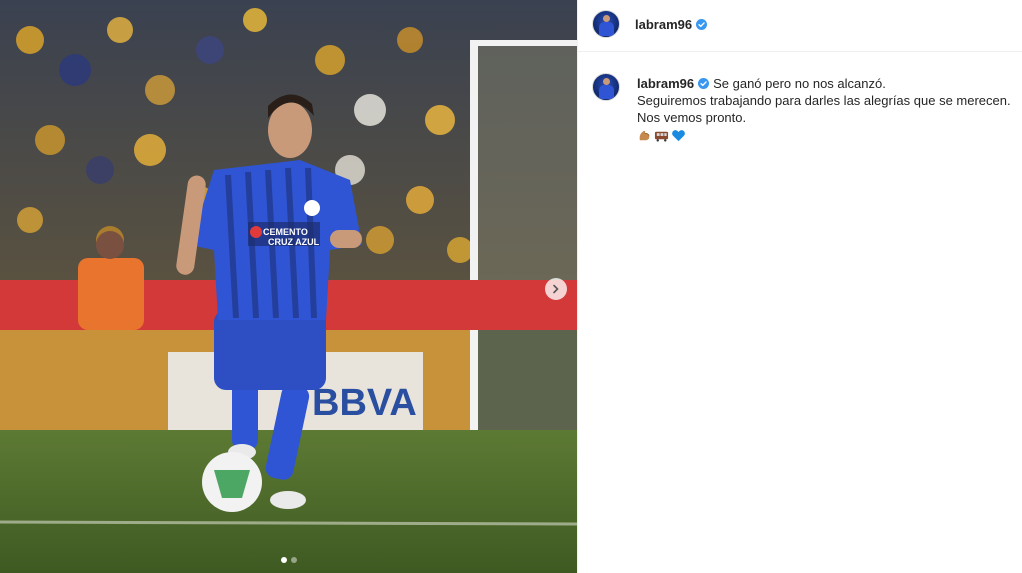 Image resolution: width=1022 pixels, height=573 pixels. I want to click on carousel-next-button, so click(556, 289).